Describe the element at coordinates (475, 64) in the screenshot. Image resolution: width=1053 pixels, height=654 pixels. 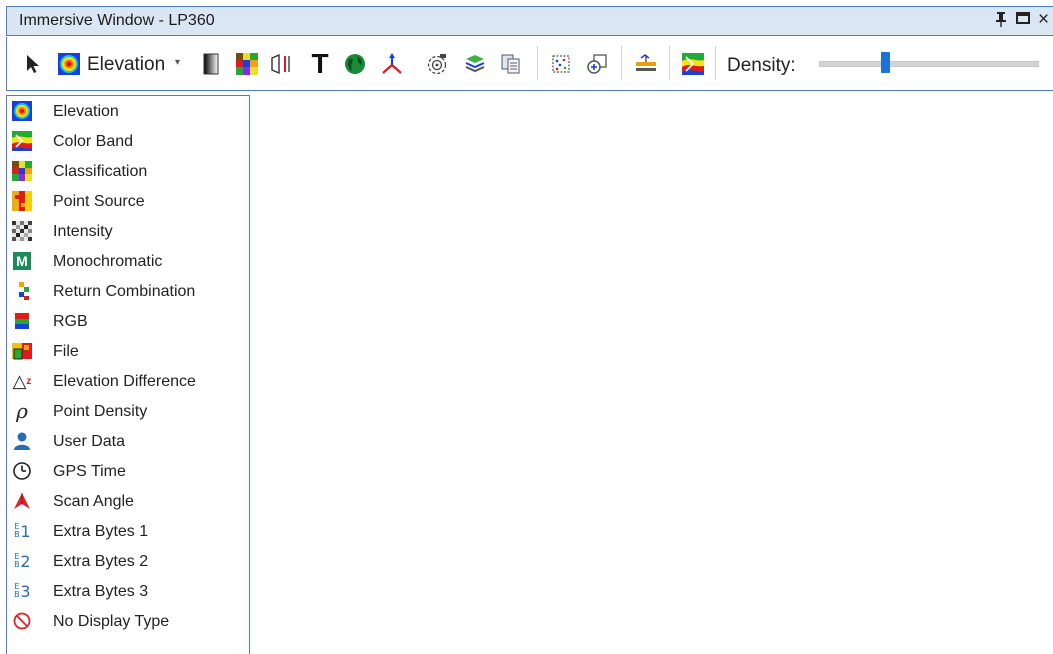
I see `layers-icon` at that location.